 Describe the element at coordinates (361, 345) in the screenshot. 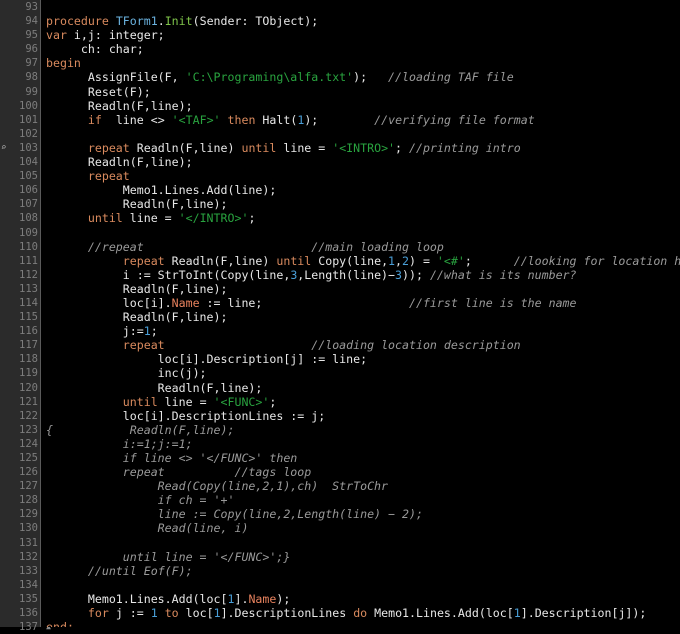

I see `code-line-117: repeat //loading location description` at that location.